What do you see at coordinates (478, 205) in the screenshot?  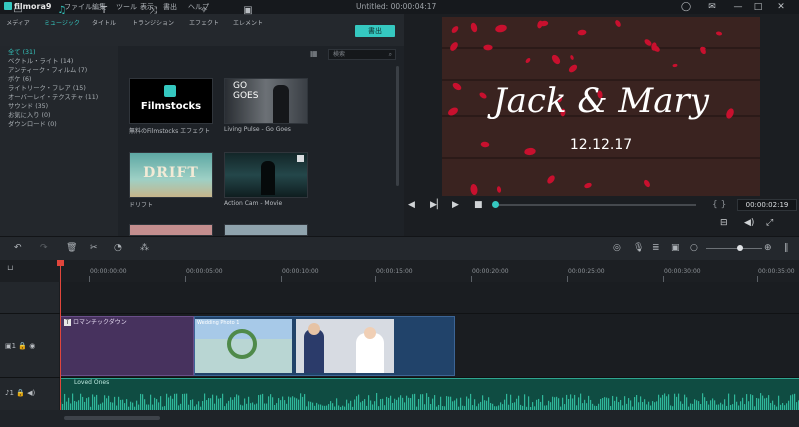 I see `stop-icon: ■` at bounding box center [478, 205].